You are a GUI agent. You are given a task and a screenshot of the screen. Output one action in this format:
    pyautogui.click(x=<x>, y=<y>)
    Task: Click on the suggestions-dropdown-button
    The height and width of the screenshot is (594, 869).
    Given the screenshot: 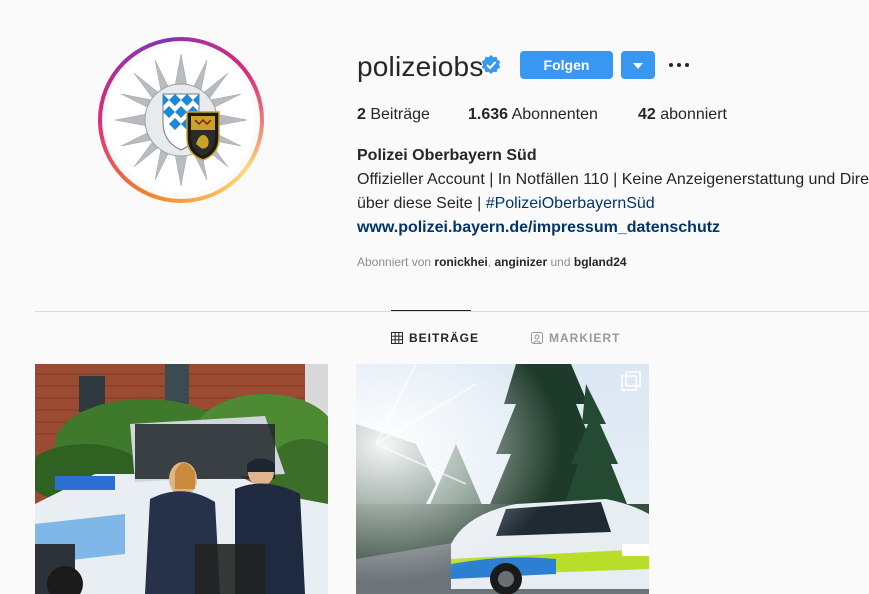 What is the action you would take?
    pyautogui.click(x=638, y=65)
    